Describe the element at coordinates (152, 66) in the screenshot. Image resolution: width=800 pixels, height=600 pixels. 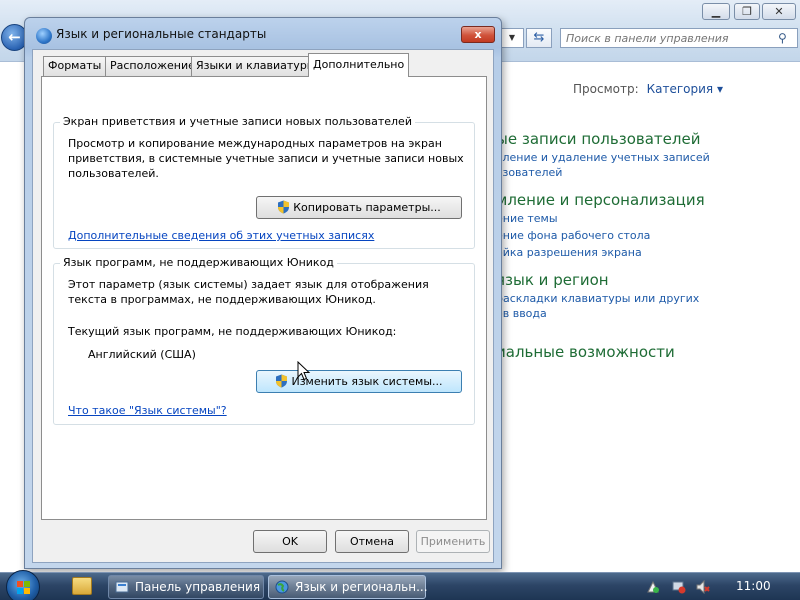
I see `tab-location: Расположение` at that location.